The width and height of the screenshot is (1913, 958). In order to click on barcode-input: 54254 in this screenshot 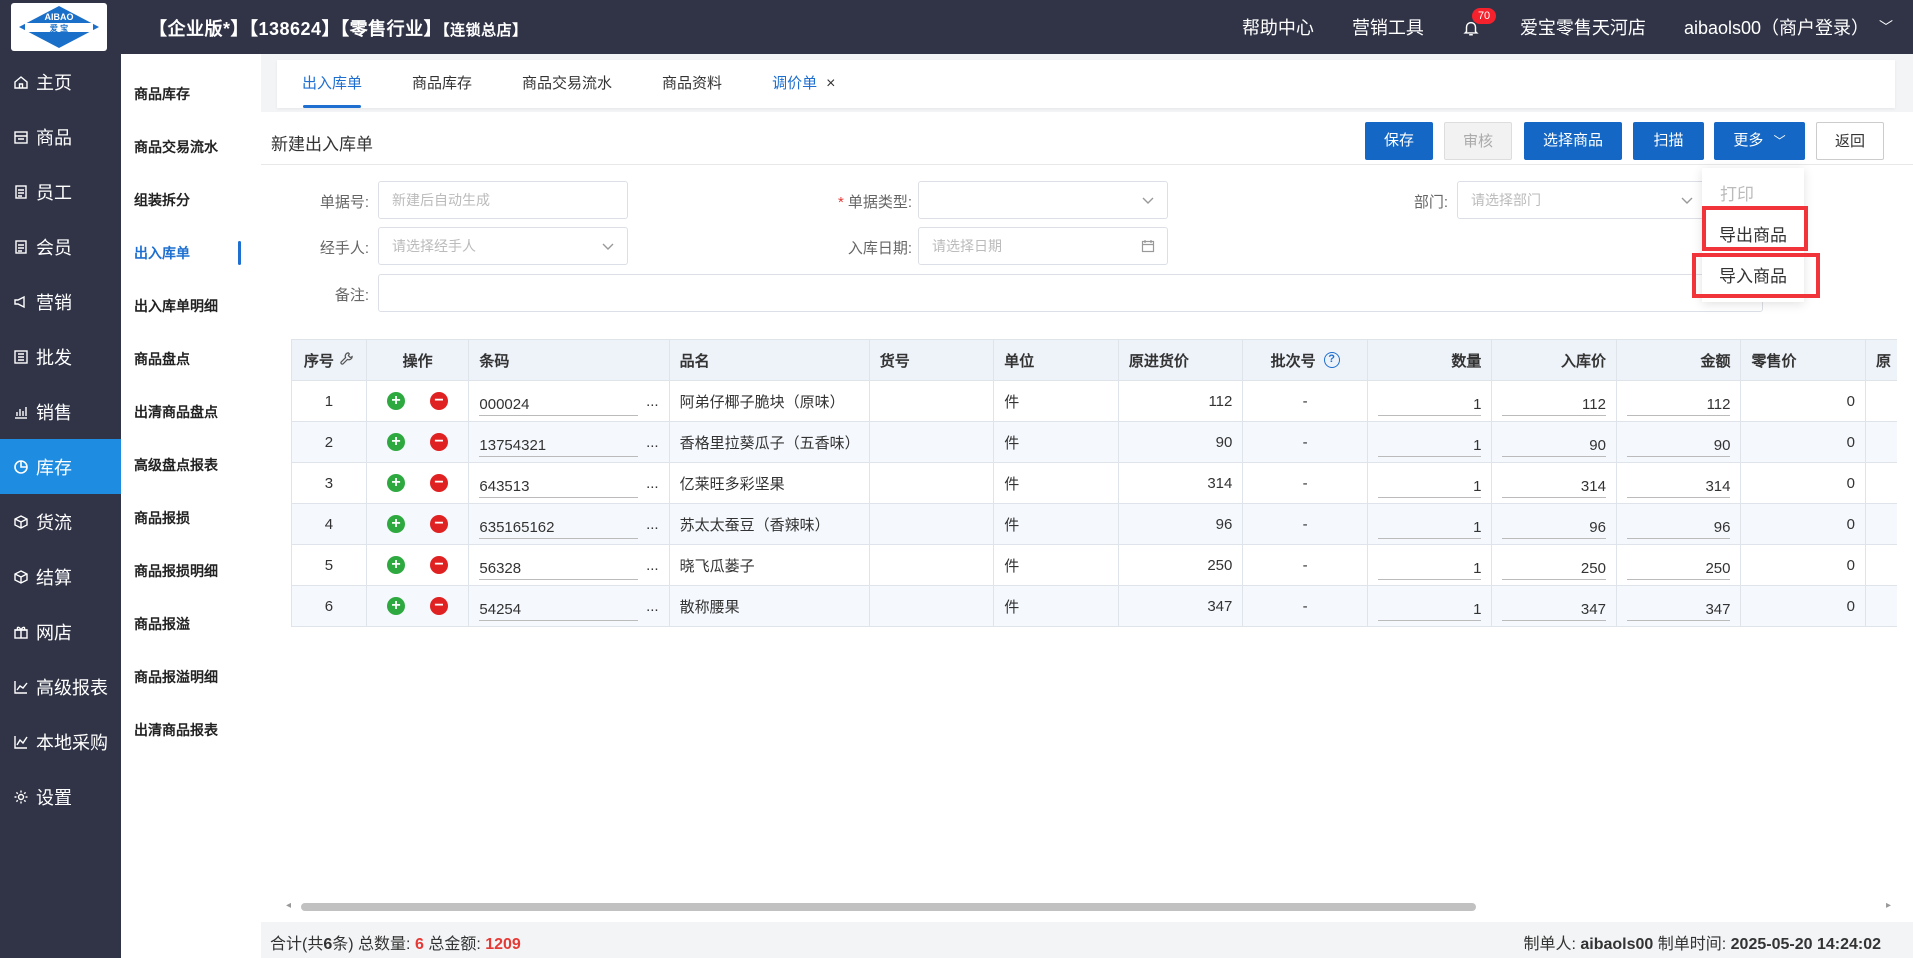, I will do `click(559, 606)`.